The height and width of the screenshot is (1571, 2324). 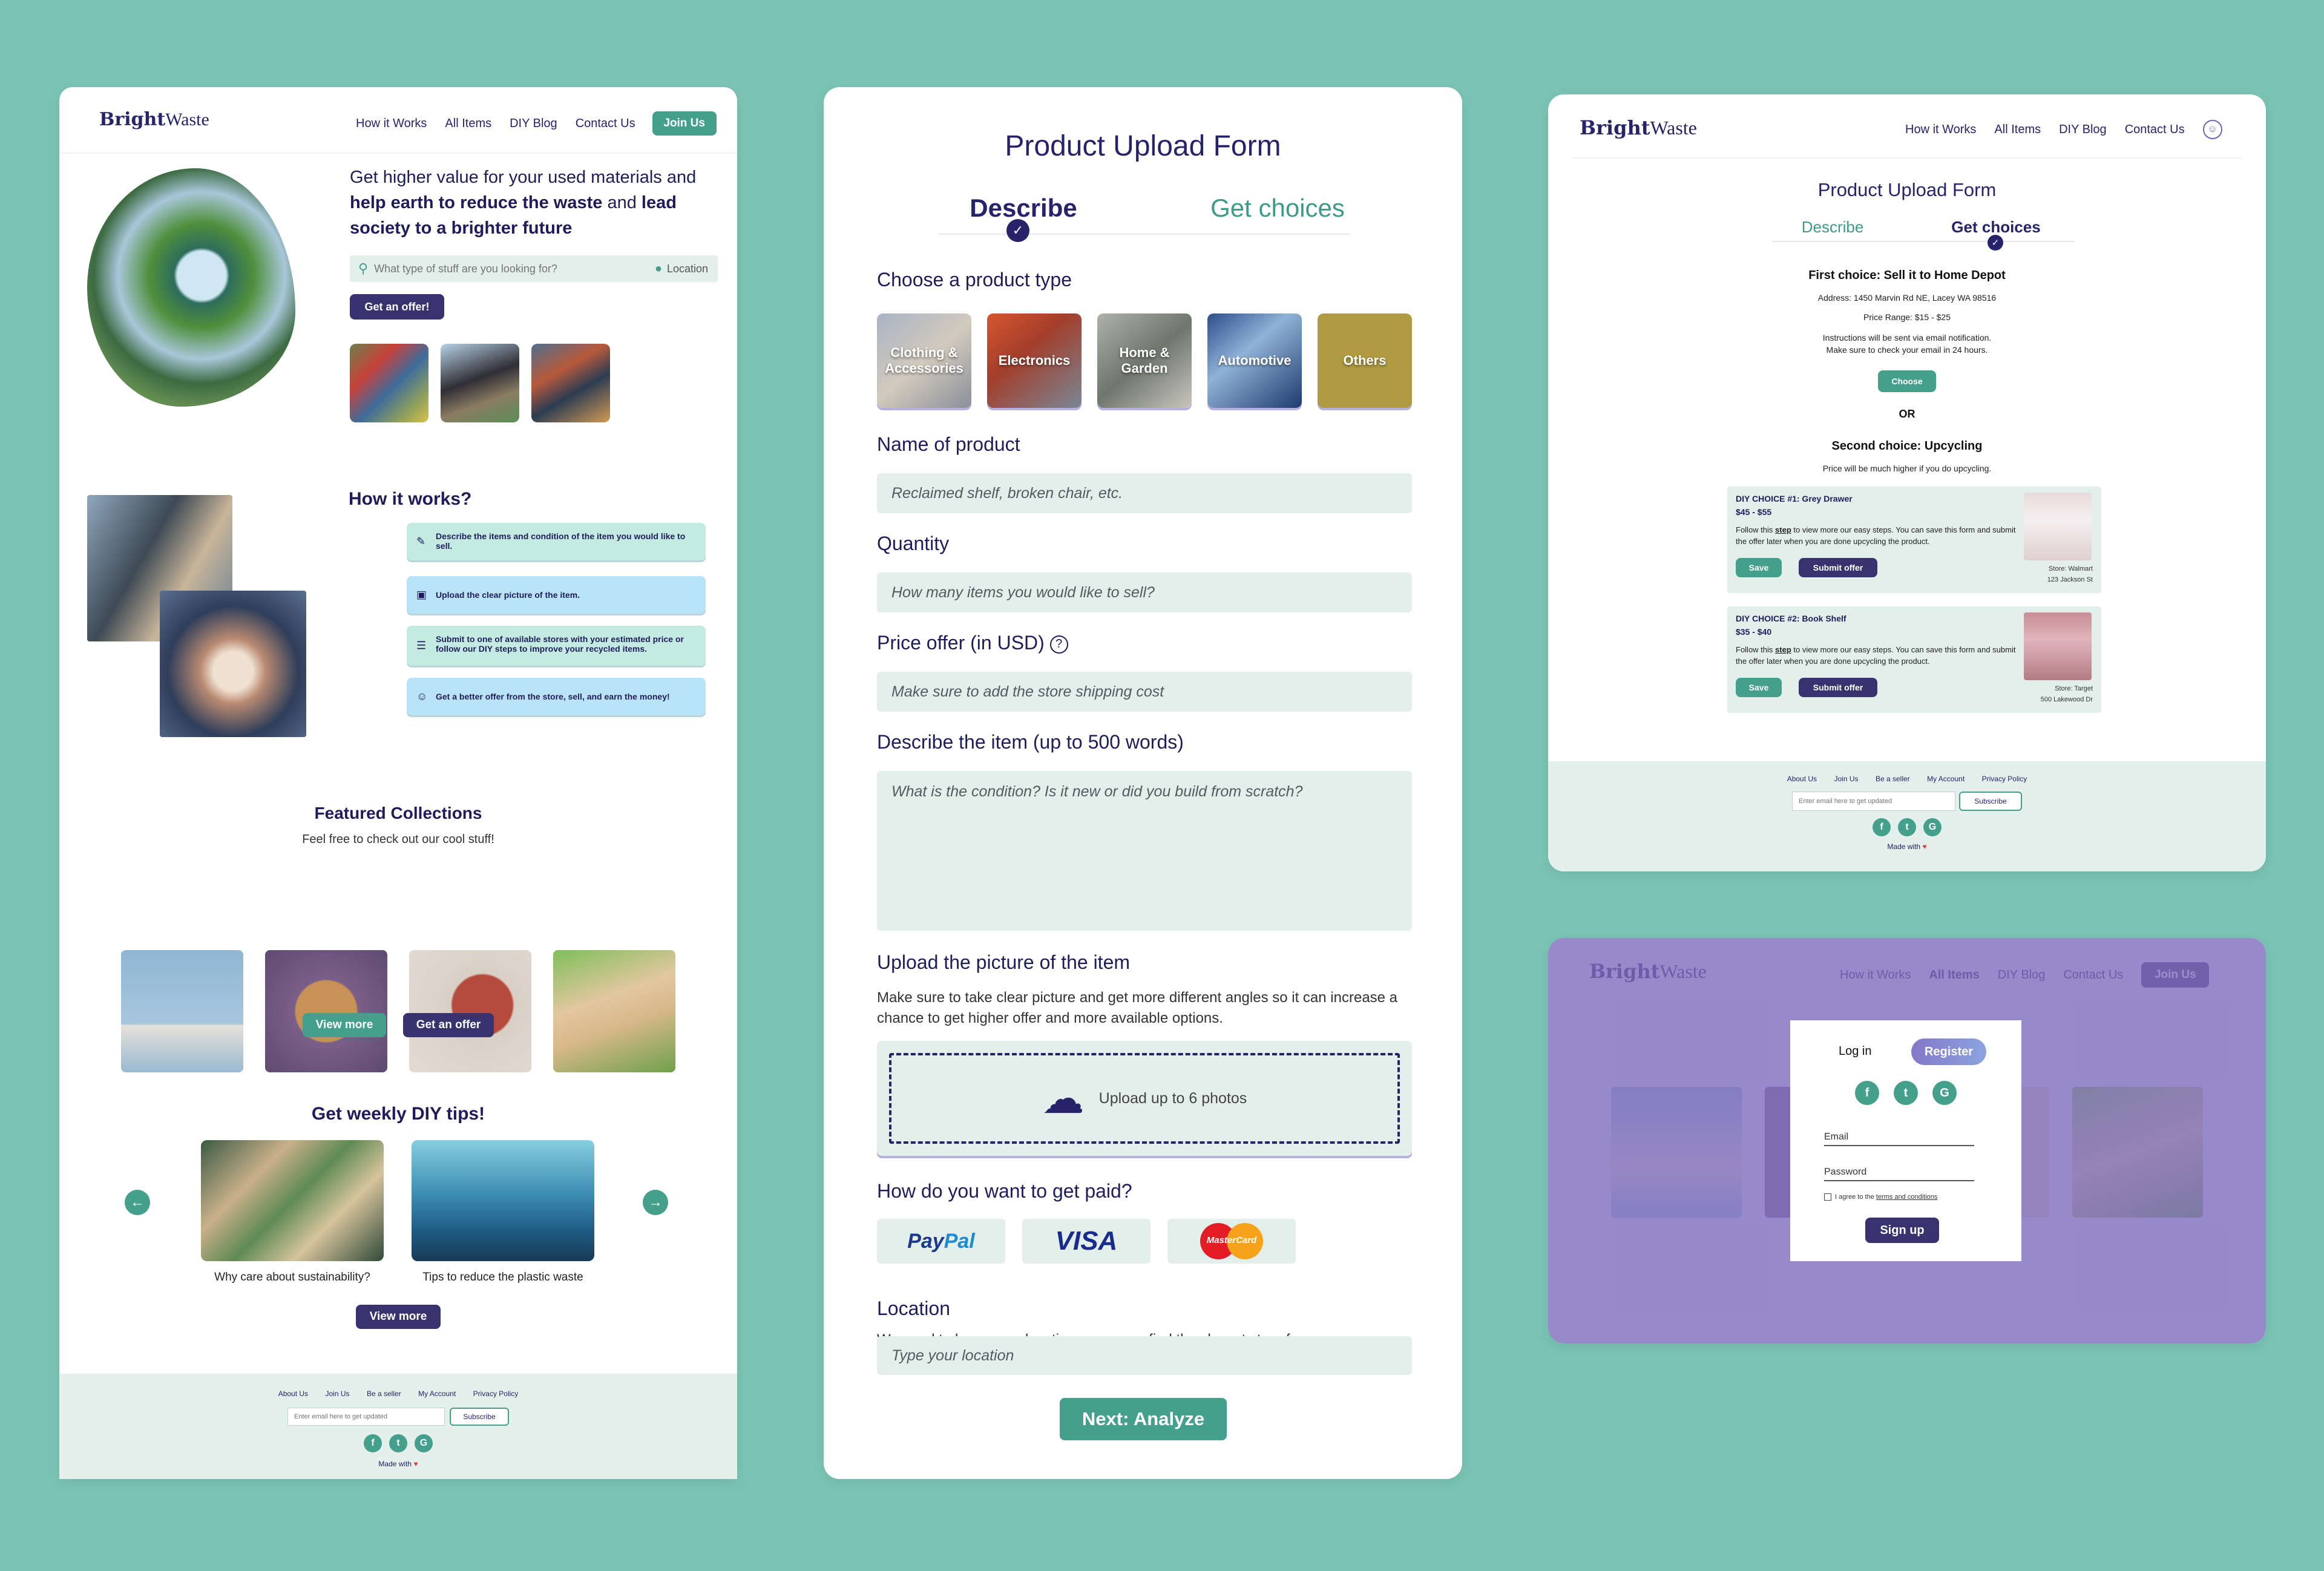 What do you see at coordinates (292, 1200) in the screenshot?
I see `tip-1-image` at bounding box center [292, 1200].